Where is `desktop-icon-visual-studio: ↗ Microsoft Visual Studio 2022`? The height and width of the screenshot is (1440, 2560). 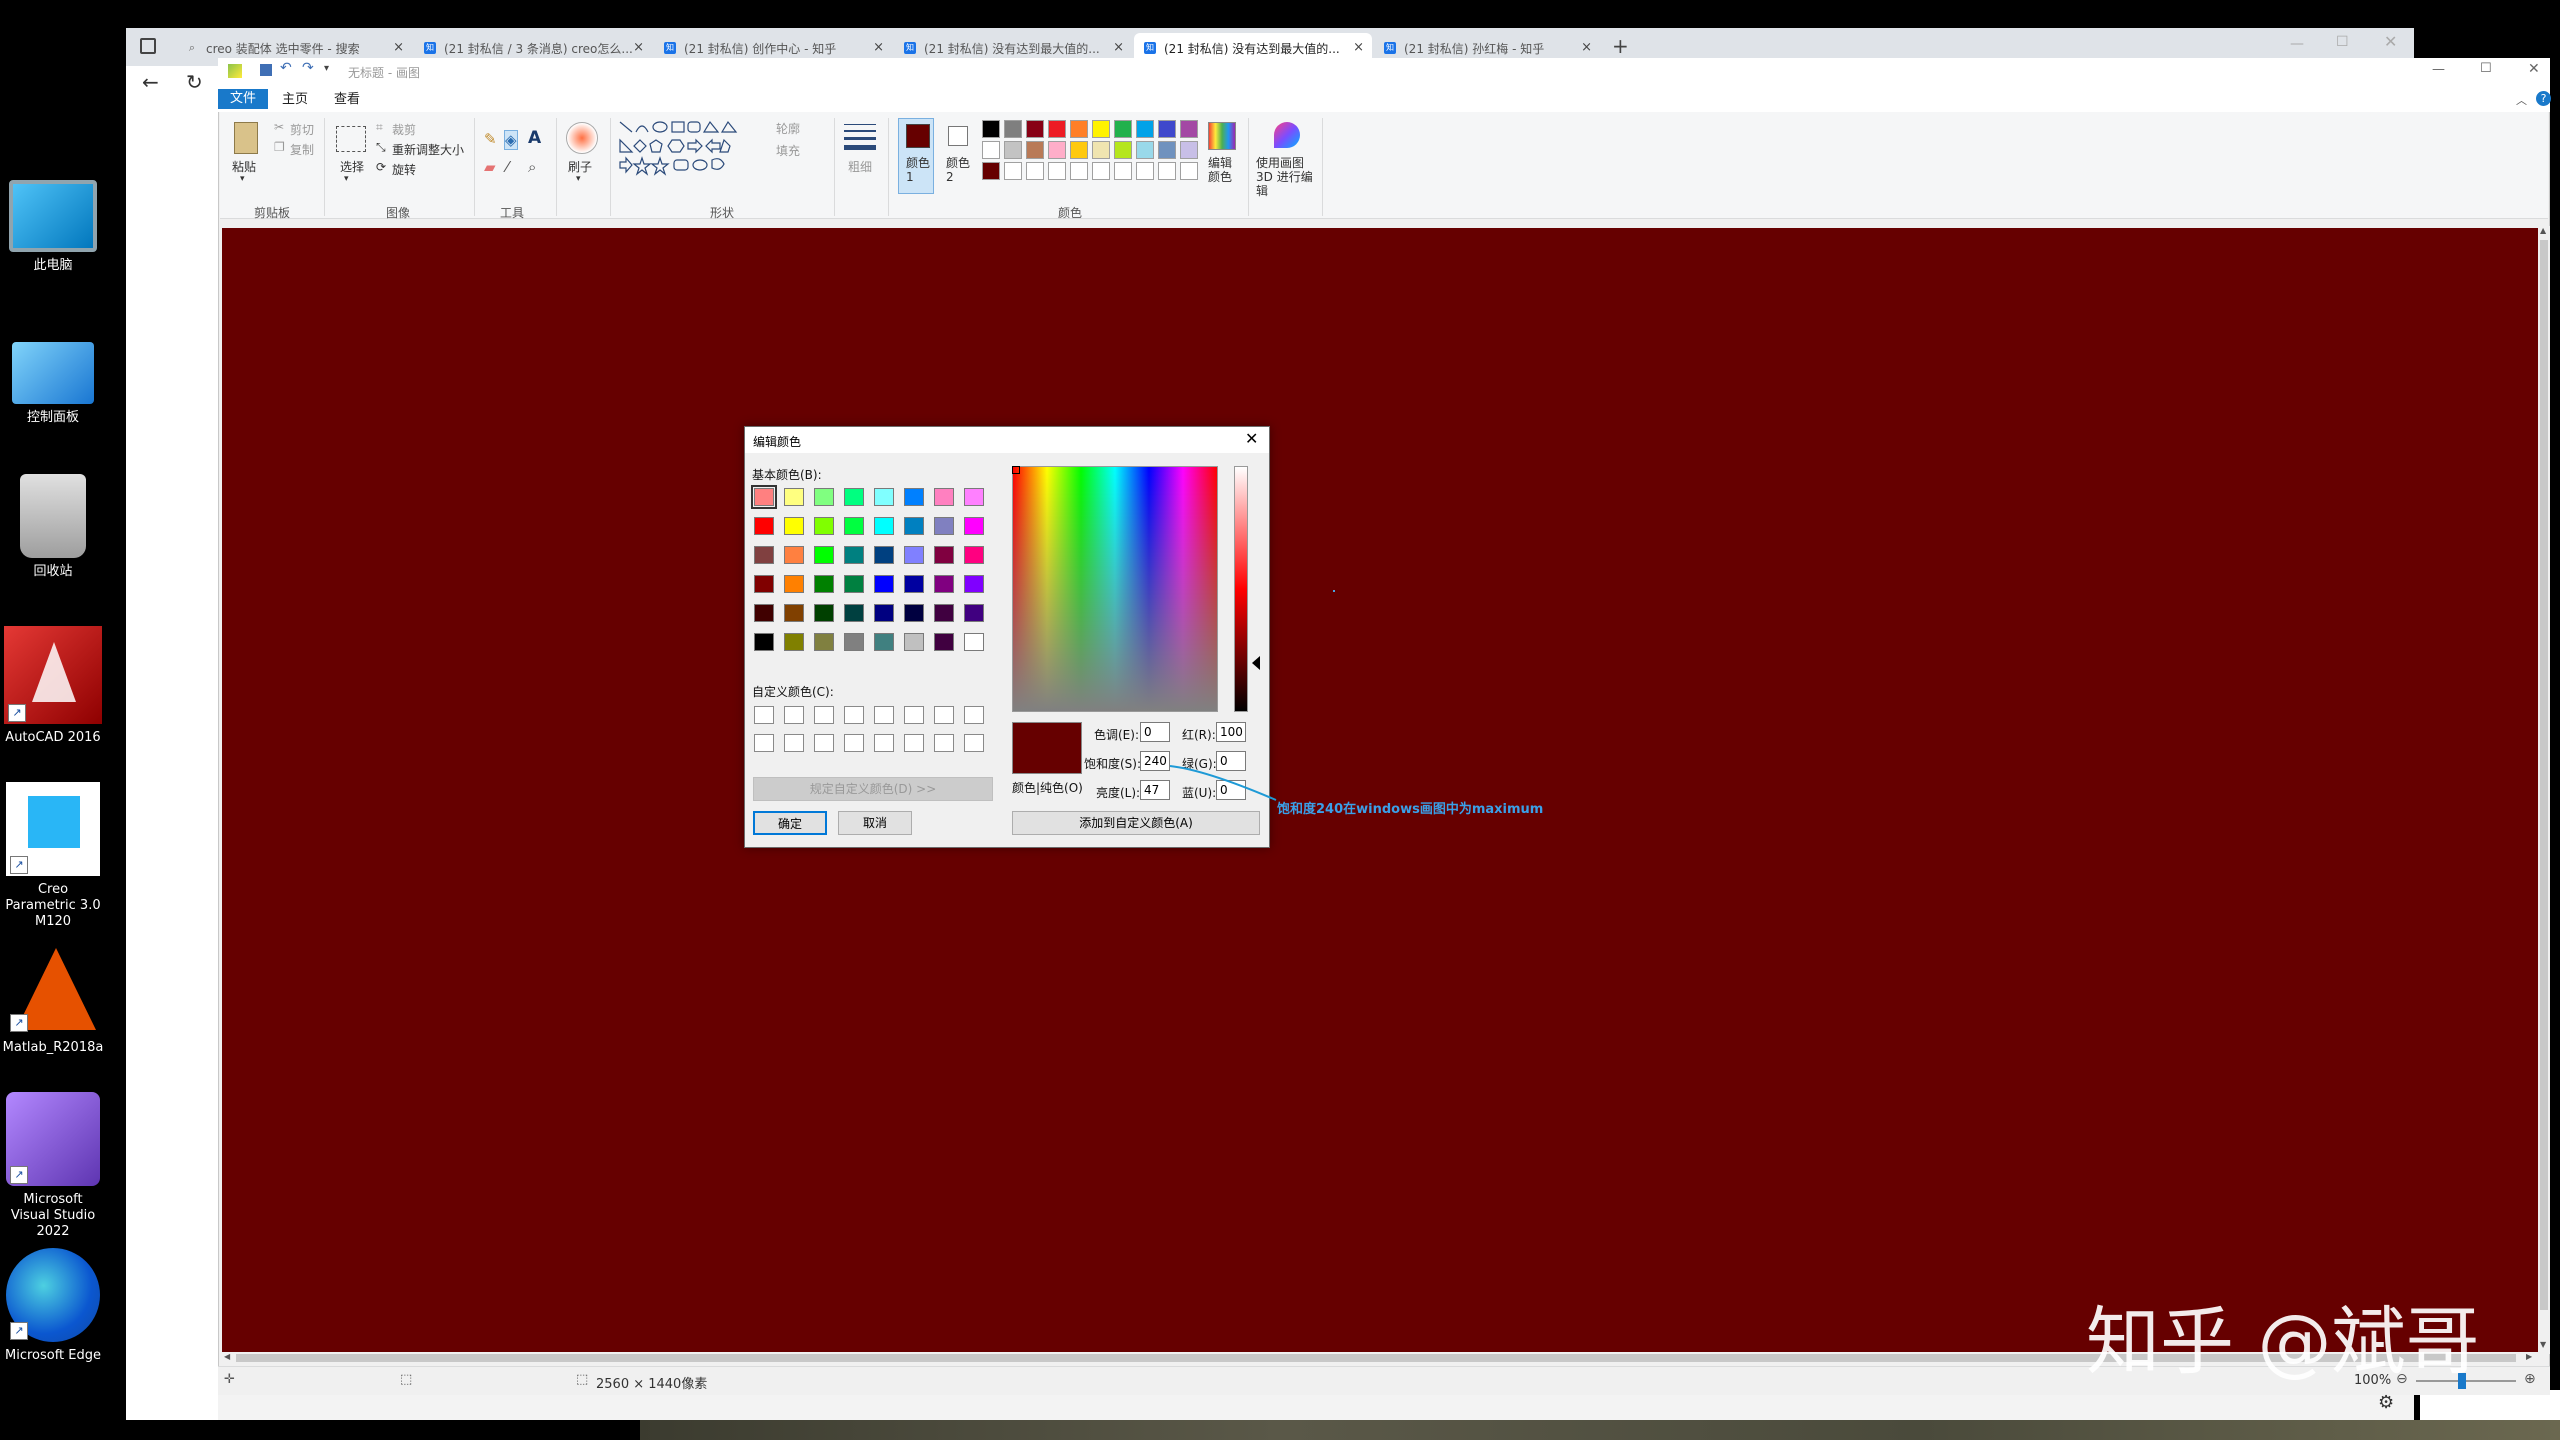 desktop-icon-visual-studio: ↗ Microsoft Visual Studio 2022 is located at coordinates (53, 1166).